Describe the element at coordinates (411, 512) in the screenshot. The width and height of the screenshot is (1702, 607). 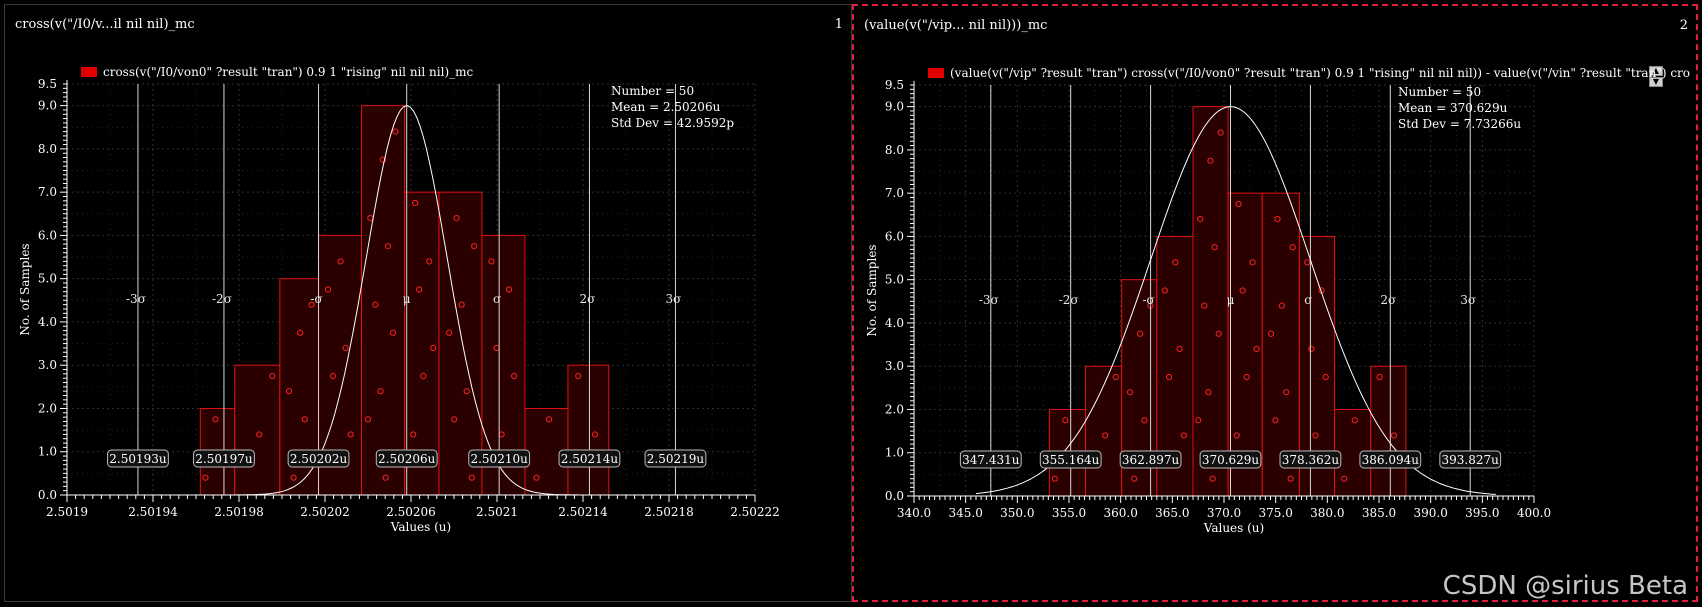
I see `x-tick-label: 2.50206` at that location.